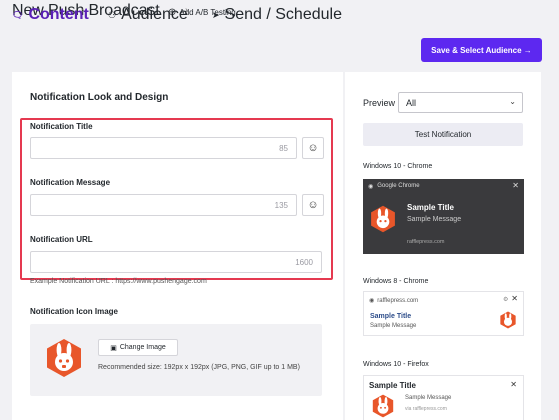 The height and width of the screenshot is (420, 559). I want to click on step-send-schedule: ➤ Send / Schedule, so click(277, 15).